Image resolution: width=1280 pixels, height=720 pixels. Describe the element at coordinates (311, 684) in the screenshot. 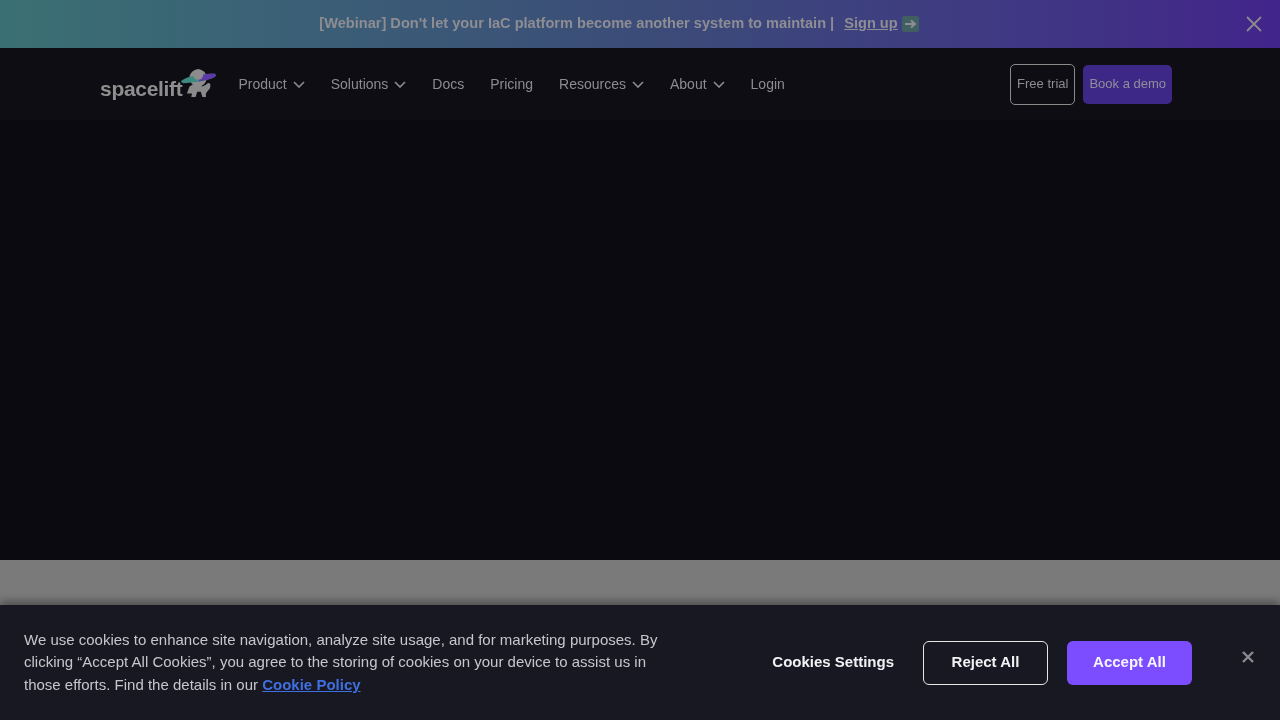

I see `cookie-policy-link: Cookie Policy` at that location.